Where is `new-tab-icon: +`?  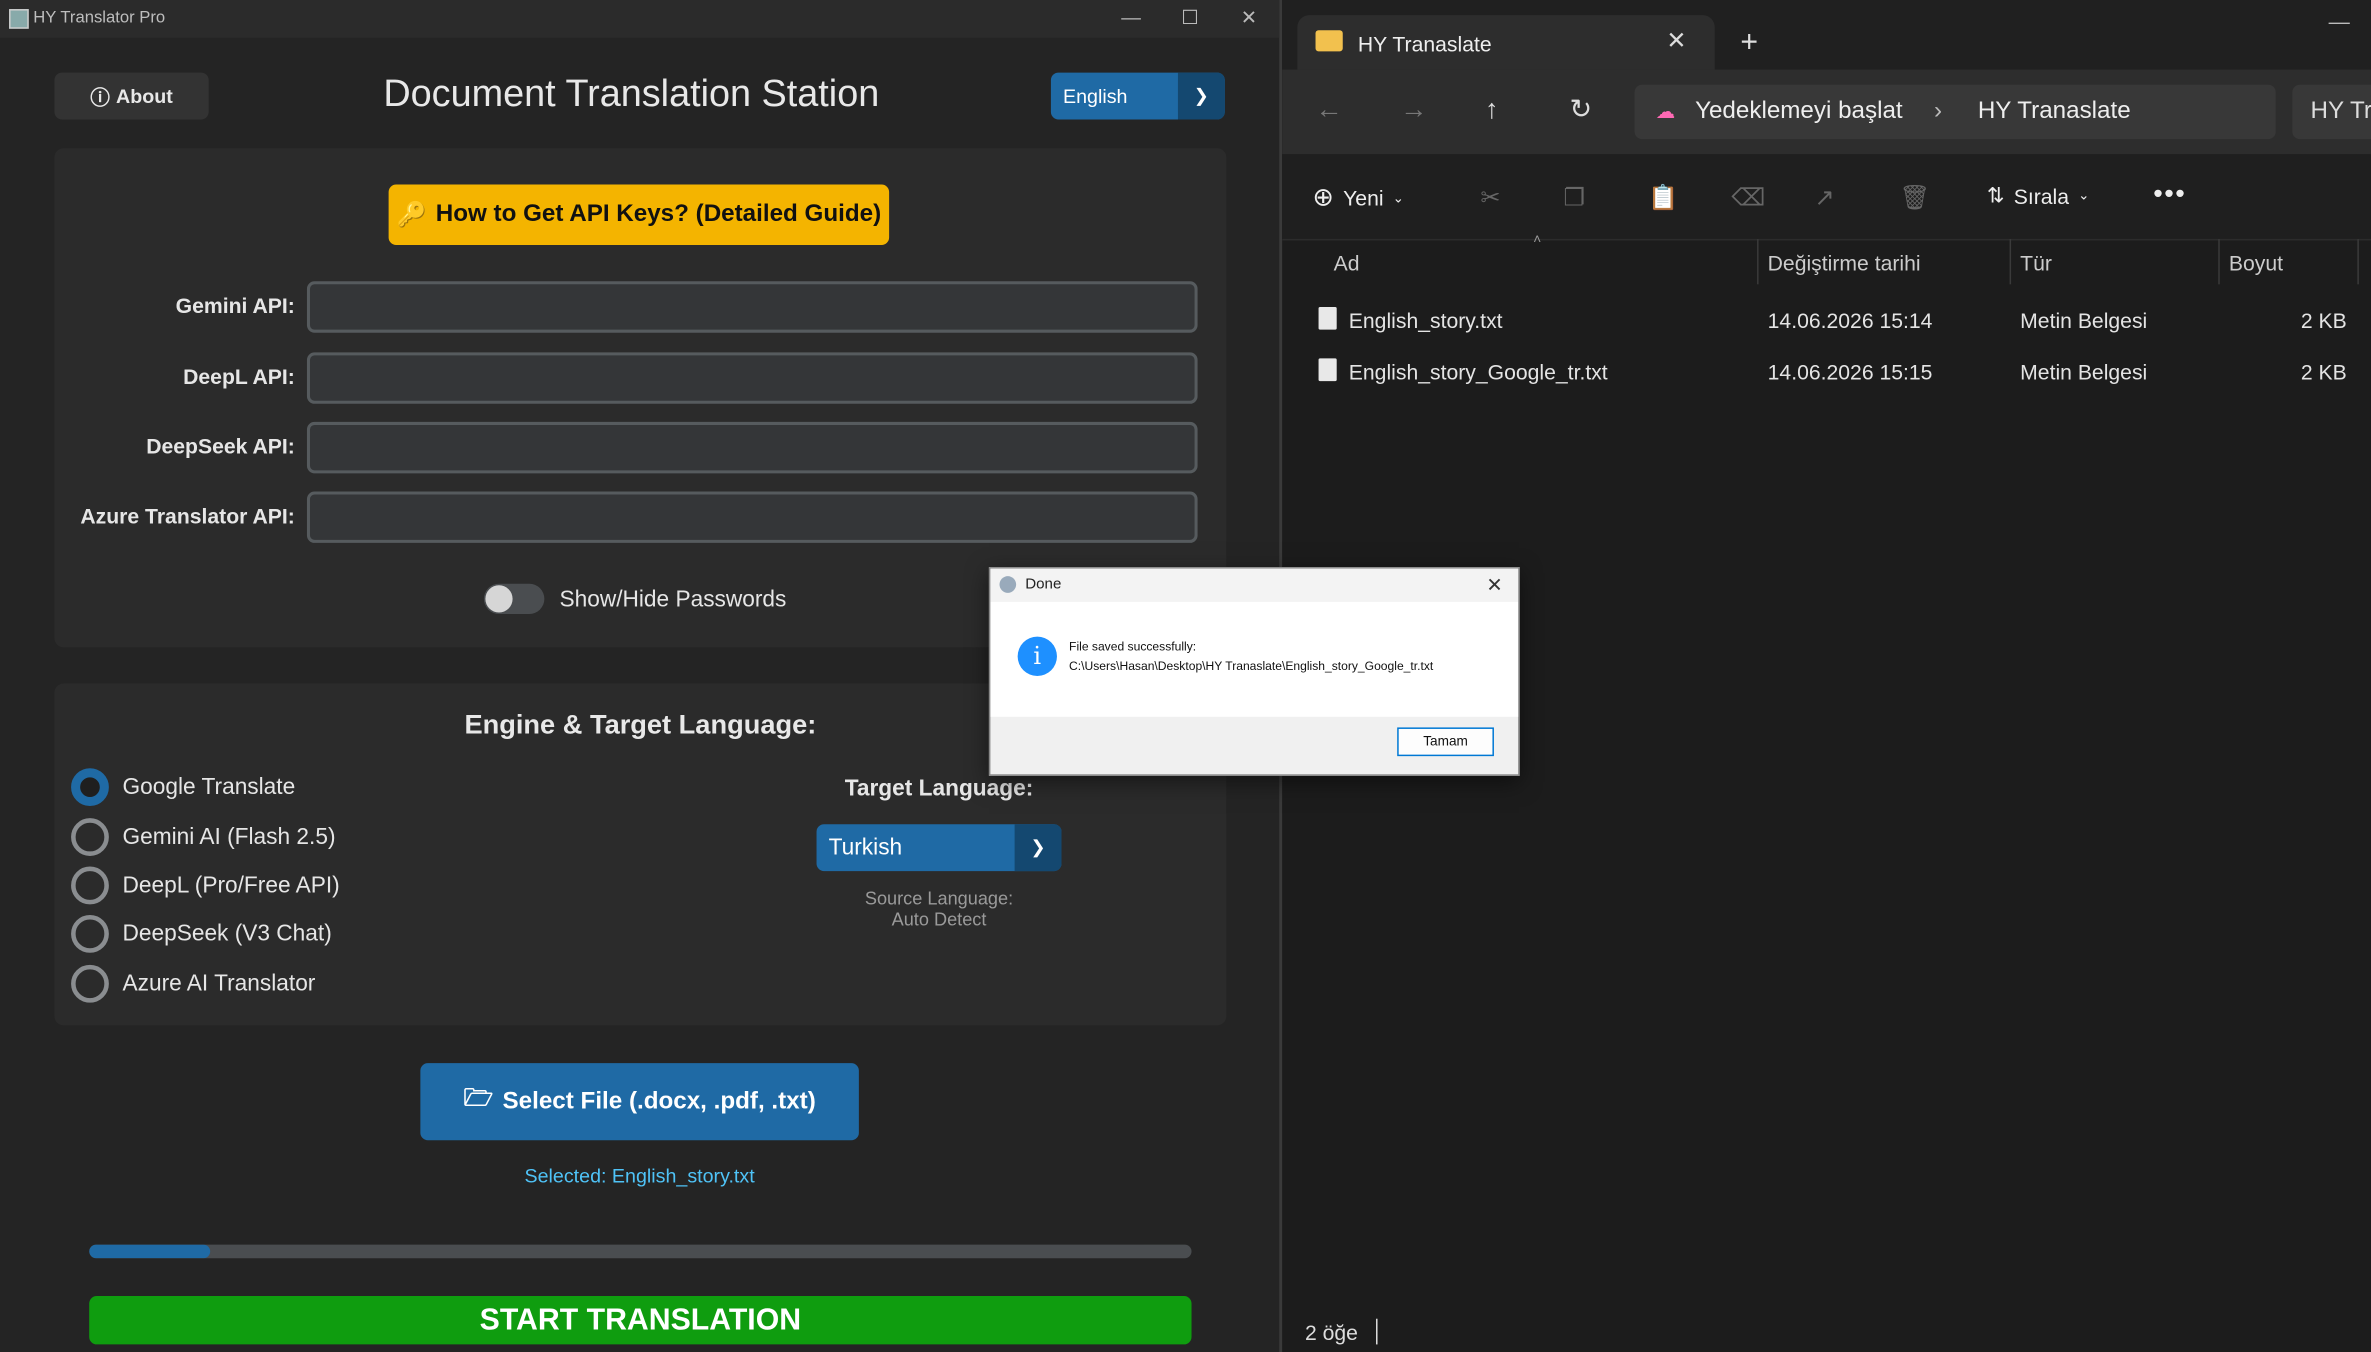 new-tab-icon: + is located at coordinates (1749, 43).